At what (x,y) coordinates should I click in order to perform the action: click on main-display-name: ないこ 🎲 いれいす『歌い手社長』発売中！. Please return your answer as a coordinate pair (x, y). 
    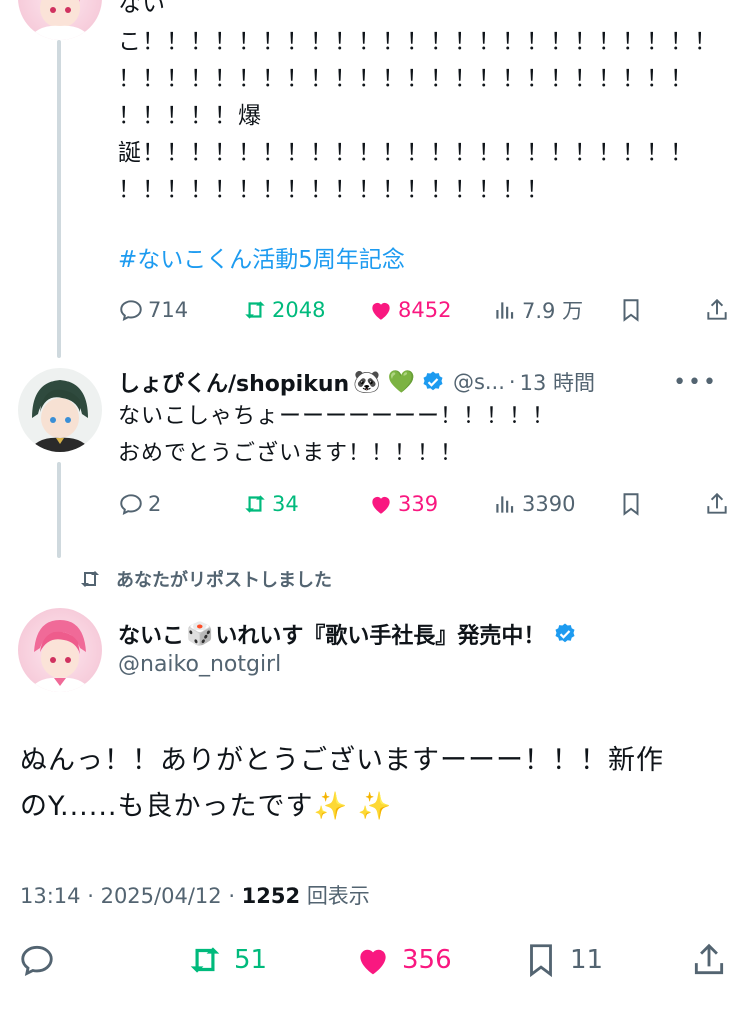
    Looking at the image, I should click on (347, 634).